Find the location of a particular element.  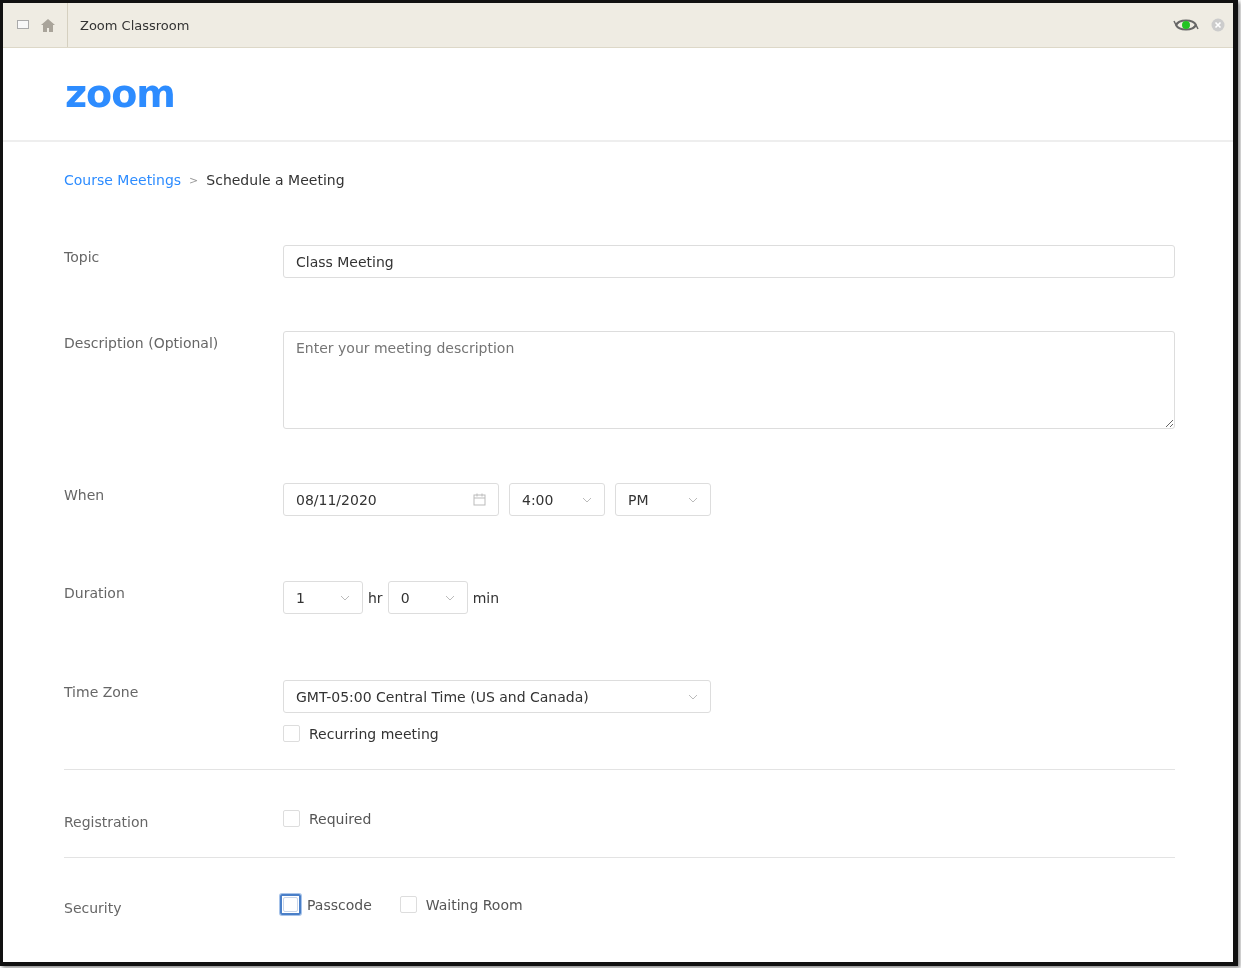

field-label: Topic is located at coordinates (82, 257).